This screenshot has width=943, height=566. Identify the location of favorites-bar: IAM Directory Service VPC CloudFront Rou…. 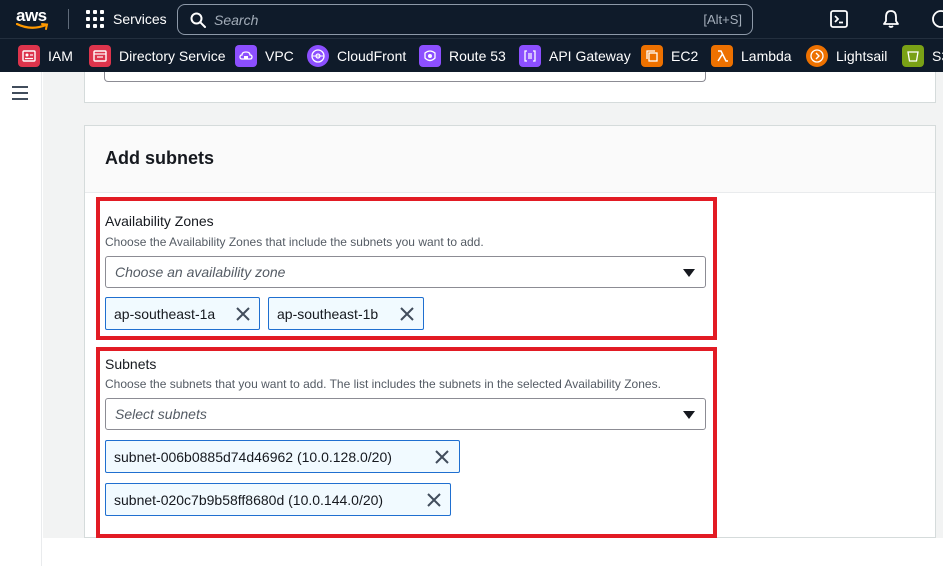
(471, 55).